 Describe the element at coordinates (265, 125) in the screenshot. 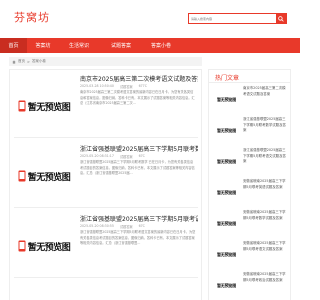

I see `sidebar-item-title: 浙江省强基联盟2025届高三下学期5月联考数学试题及答案` at that location.